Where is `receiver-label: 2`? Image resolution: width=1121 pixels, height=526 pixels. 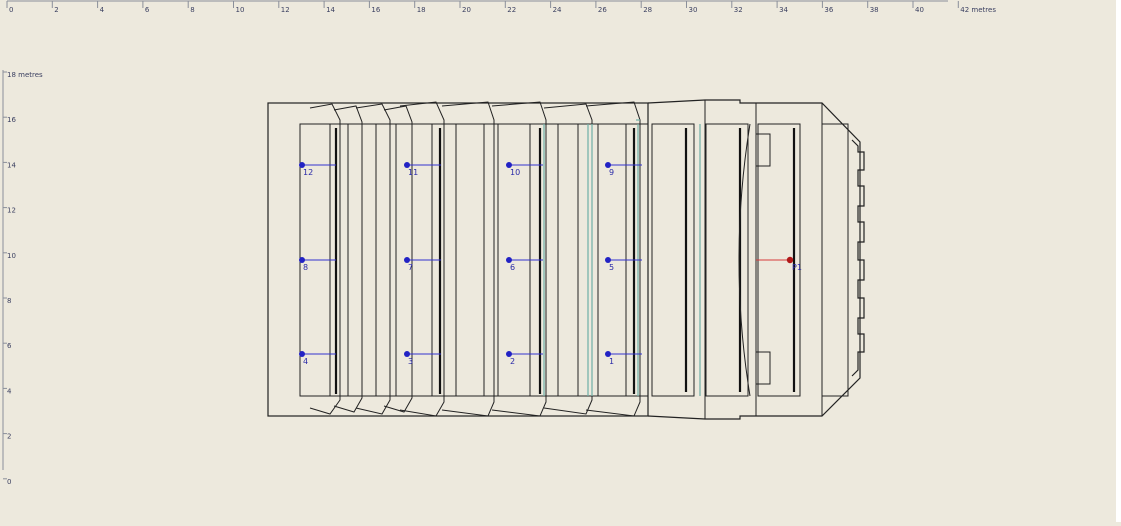
receiver-label: 2 is located at coordinates (512, 361).